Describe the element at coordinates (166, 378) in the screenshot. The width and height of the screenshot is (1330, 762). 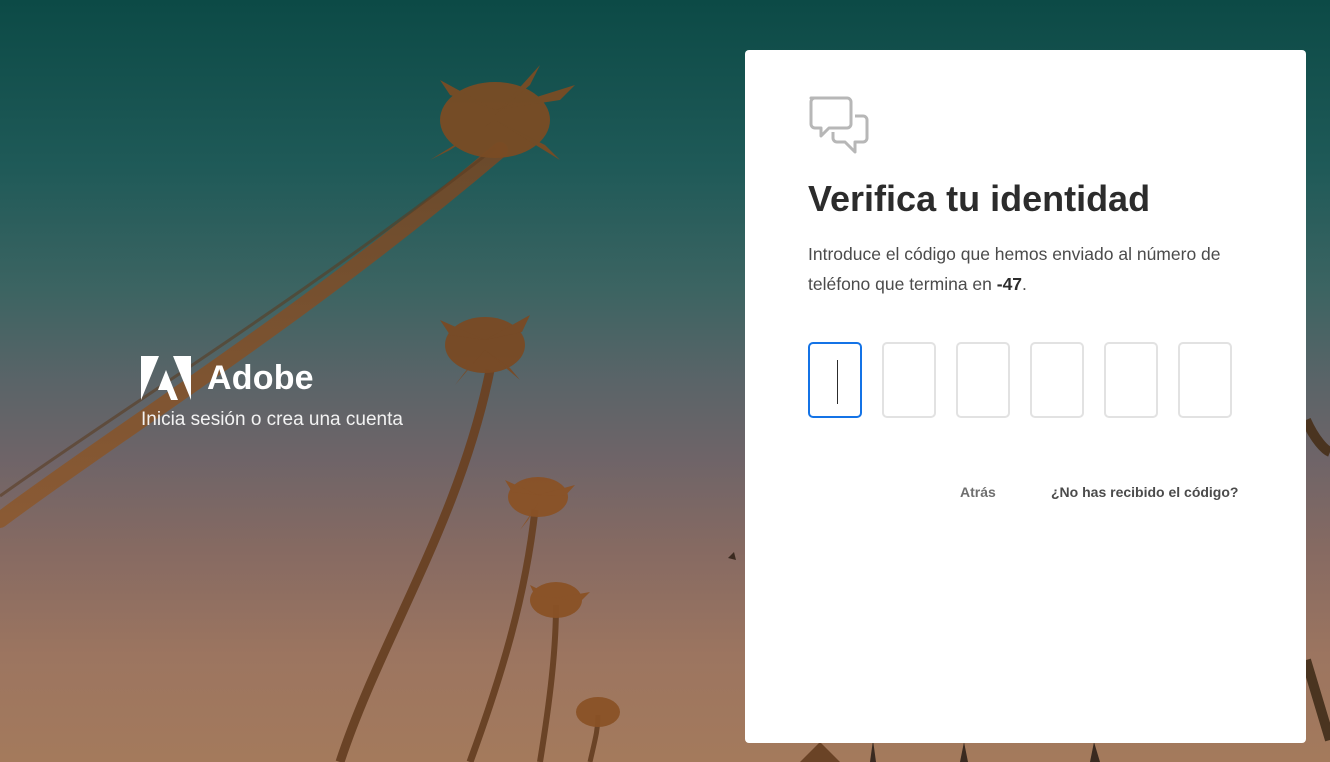
I see `adobe-logo-icon` at that location.